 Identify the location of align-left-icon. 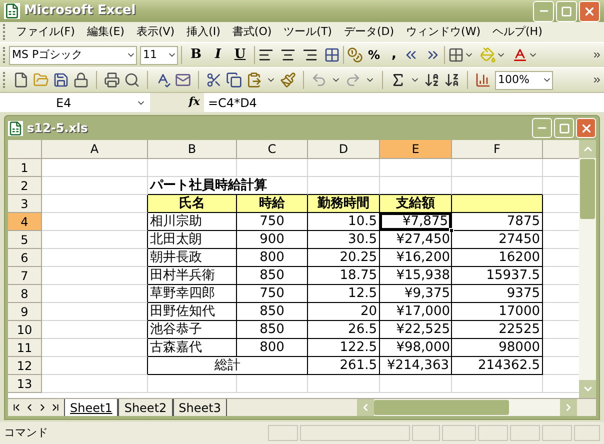
(266, 55).